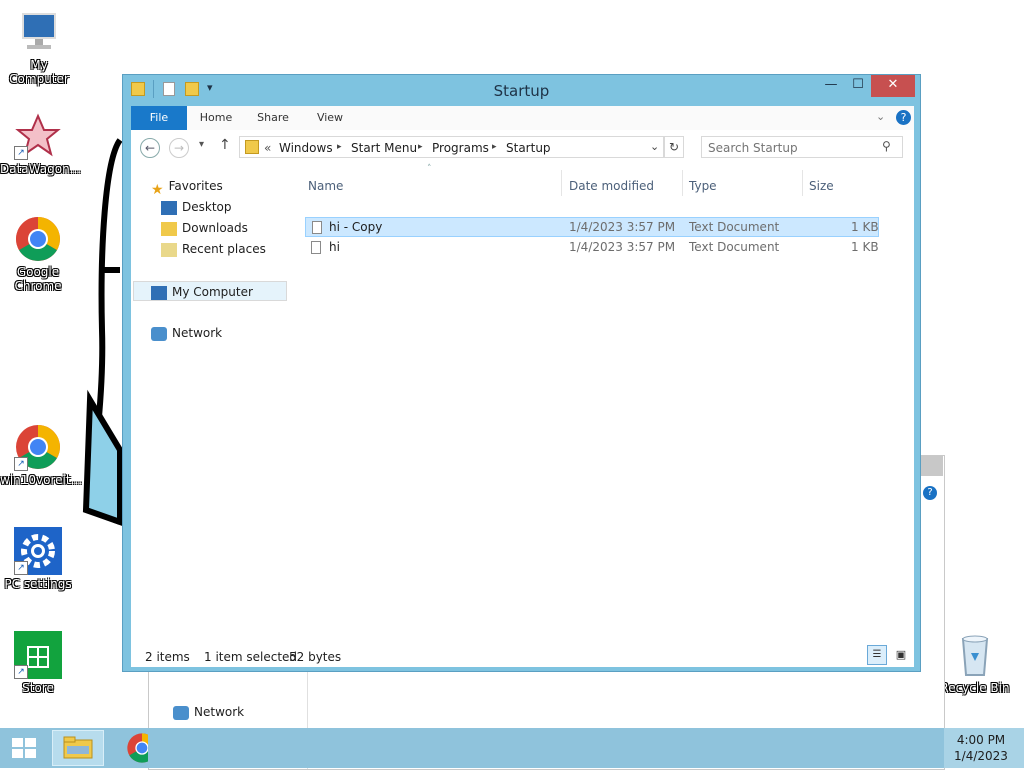 This screenshot has width=1024, height=770. I want to click on recent-locations-icon: ▾, so click(201, 144).